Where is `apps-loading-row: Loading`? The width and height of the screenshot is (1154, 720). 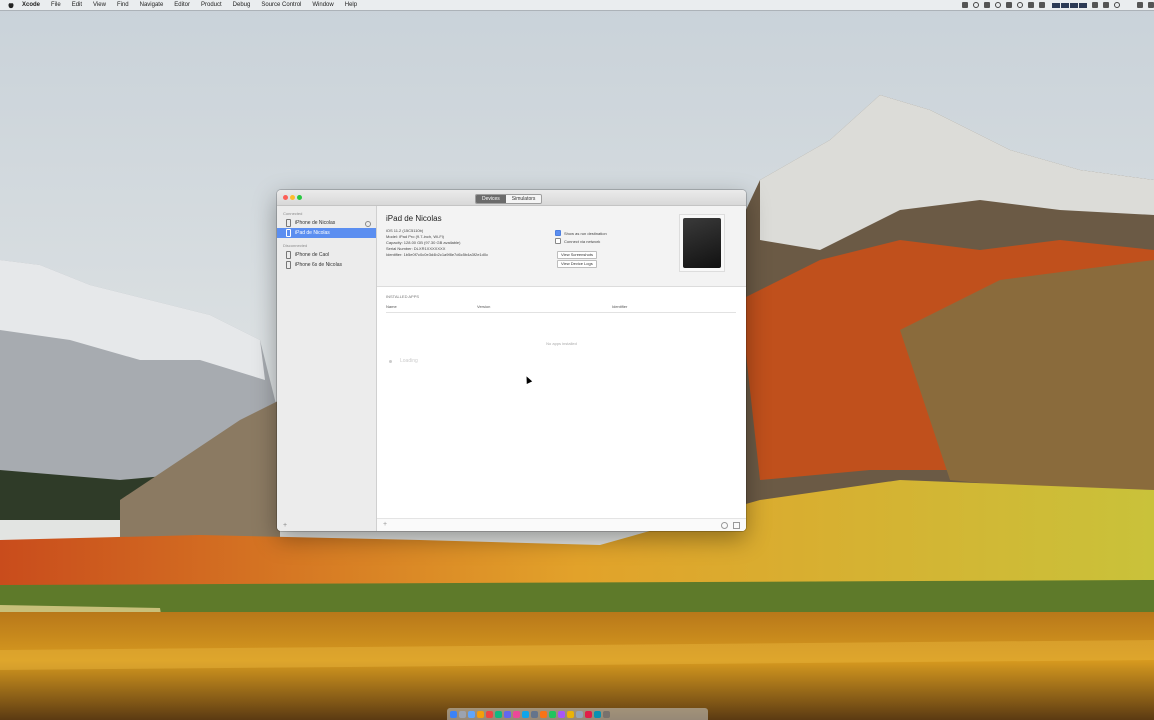 apps-loading-row: Loading is located at coordinates (403, 361).